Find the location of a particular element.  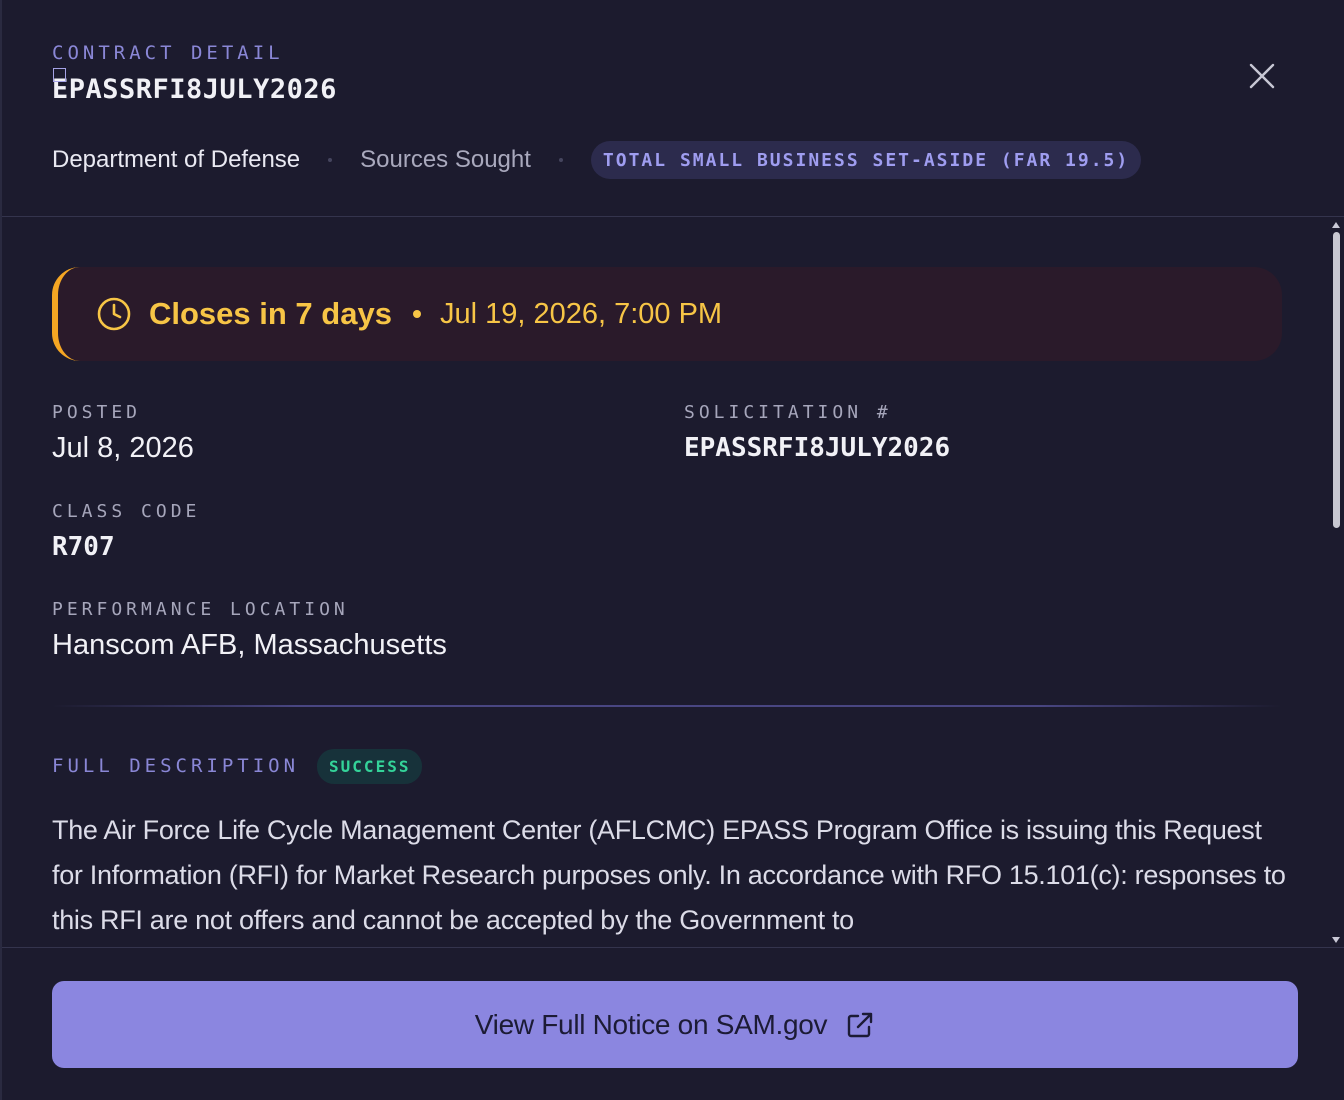

close-button is located at coordinates (1262, 76).